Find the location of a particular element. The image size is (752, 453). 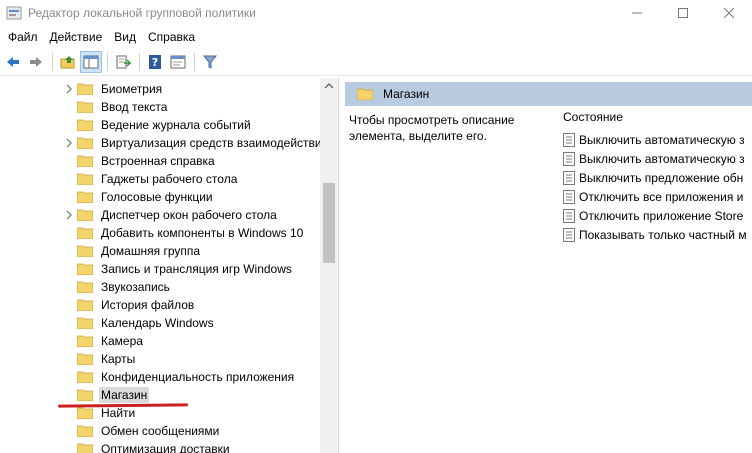

maximize-button is located at coordinates (683, 13).